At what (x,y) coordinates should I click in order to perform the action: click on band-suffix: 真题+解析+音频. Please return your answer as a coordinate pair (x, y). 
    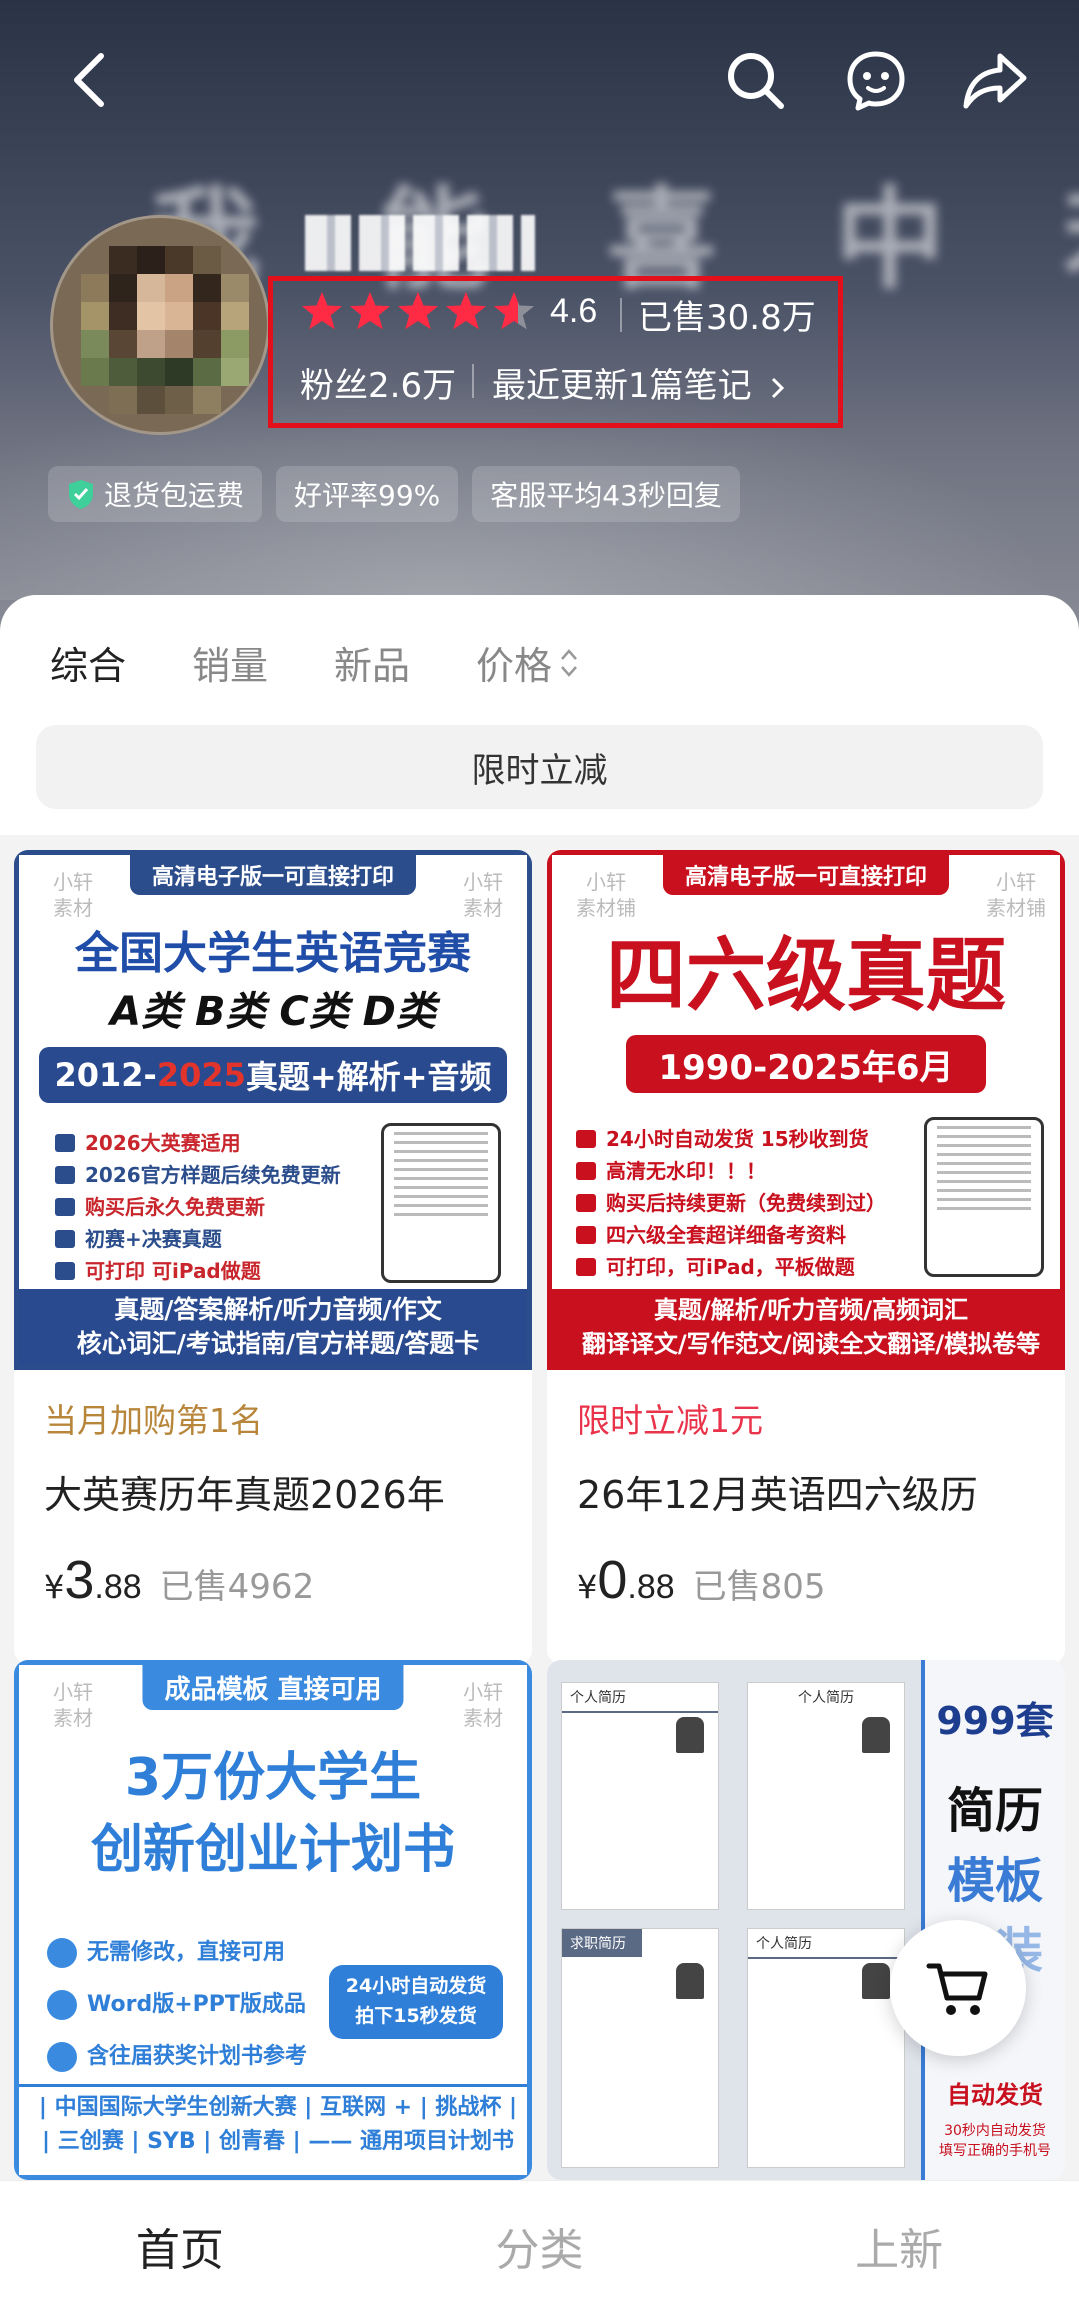
    Looking at the image, I should click on (368, 1077).